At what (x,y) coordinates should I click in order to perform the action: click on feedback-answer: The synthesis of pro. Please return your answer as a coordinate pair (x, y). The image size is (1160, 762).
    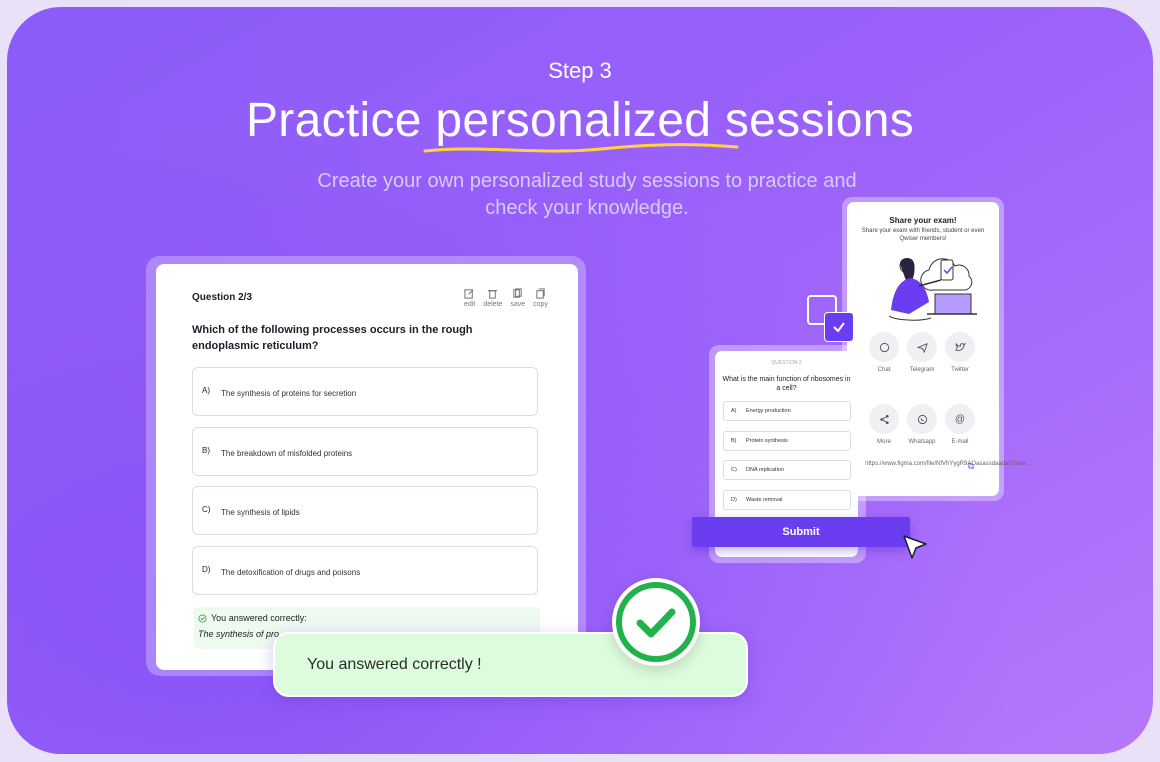
    Looking at the image, I should click on (239, 634).